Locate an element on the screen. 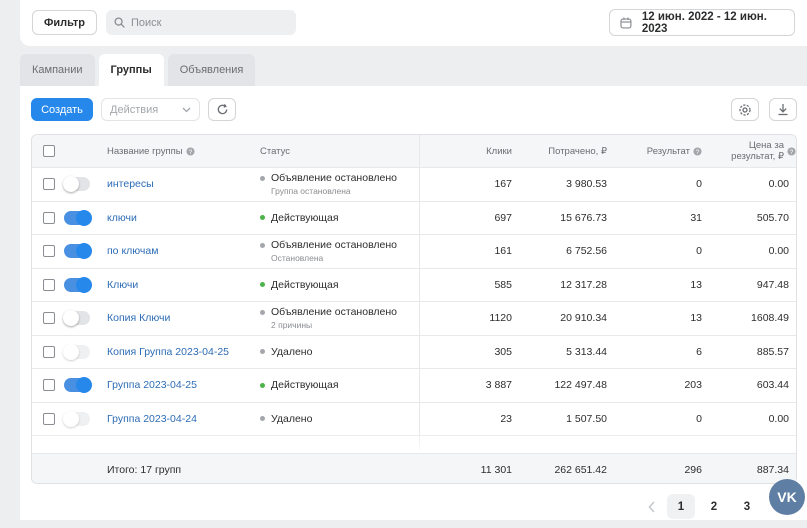 This screenshot has height=528, width=807. calendar-icon is located at coordinates (626, 23).